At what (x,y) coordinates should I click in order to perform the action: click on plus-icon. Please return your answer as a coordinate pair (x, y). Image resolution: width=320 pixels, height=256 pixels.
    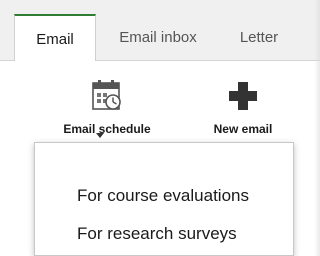
    Looking at the image, I should click on (243, 99).